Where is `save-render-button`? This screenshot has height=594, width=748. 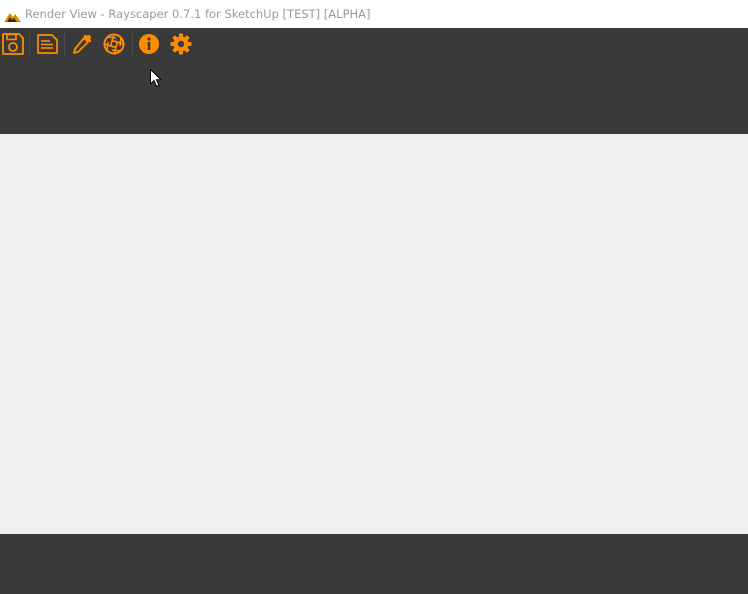 save-render-button is located at coordinates (13, 44).